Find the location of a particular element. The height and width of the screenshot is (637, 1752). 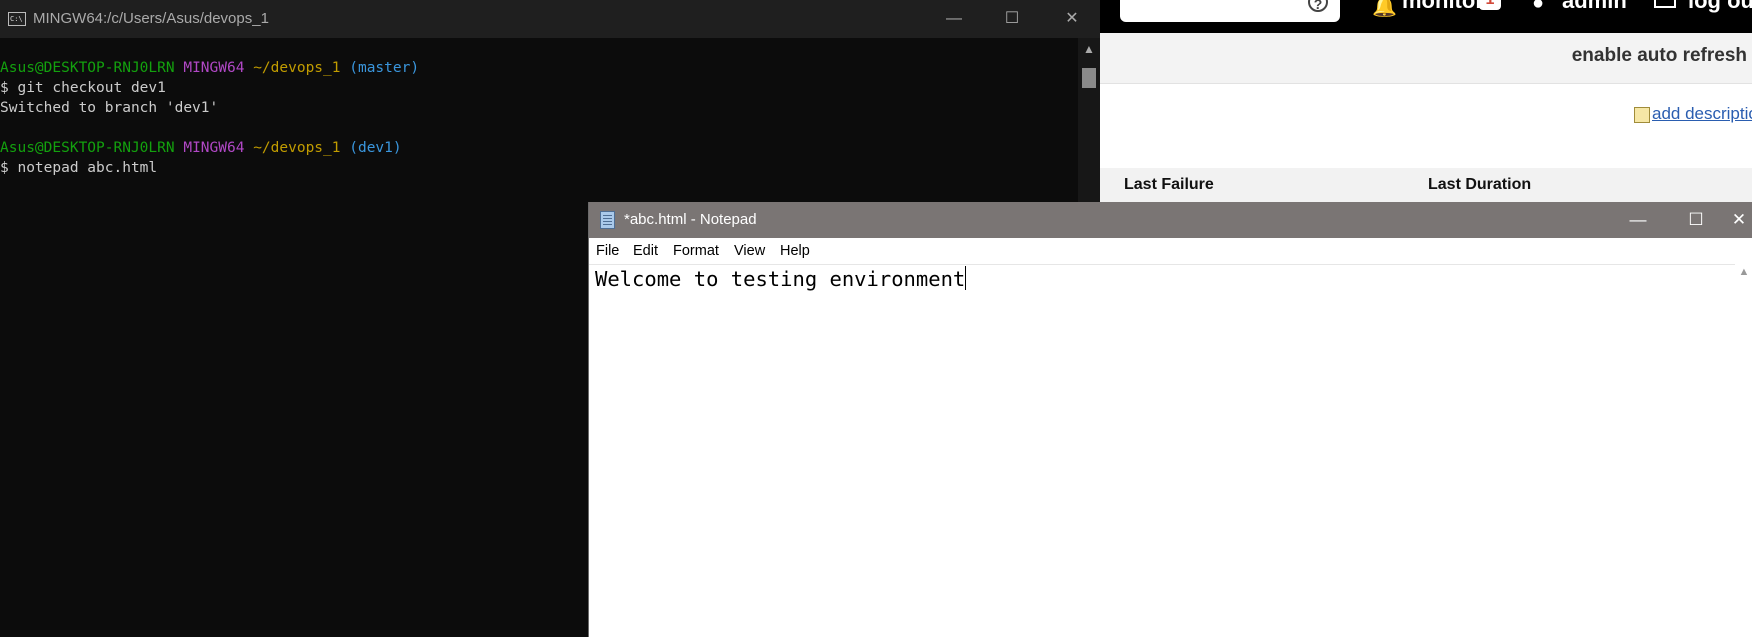

user-icon: ● is located at coordinates (1538, 7).